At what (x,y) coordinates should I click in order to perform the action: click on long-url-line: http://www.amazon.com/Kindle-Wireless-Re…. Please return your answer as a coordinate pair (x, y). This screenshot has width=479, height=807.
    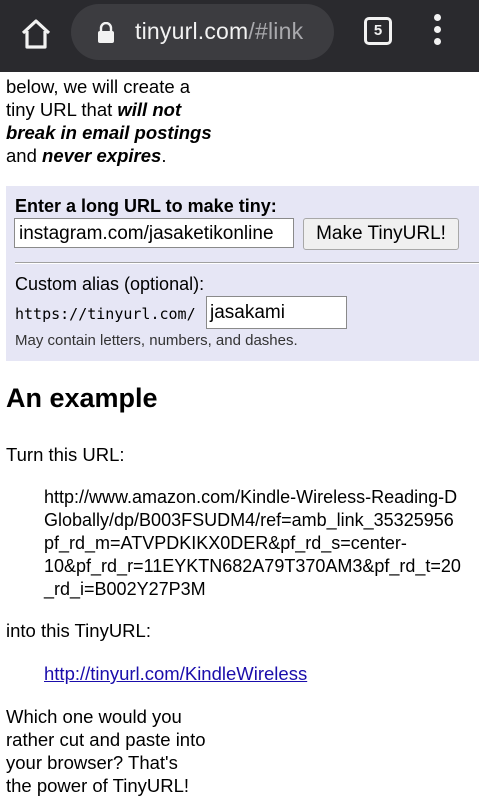
    Looking at the image, I should click on (251, 497).